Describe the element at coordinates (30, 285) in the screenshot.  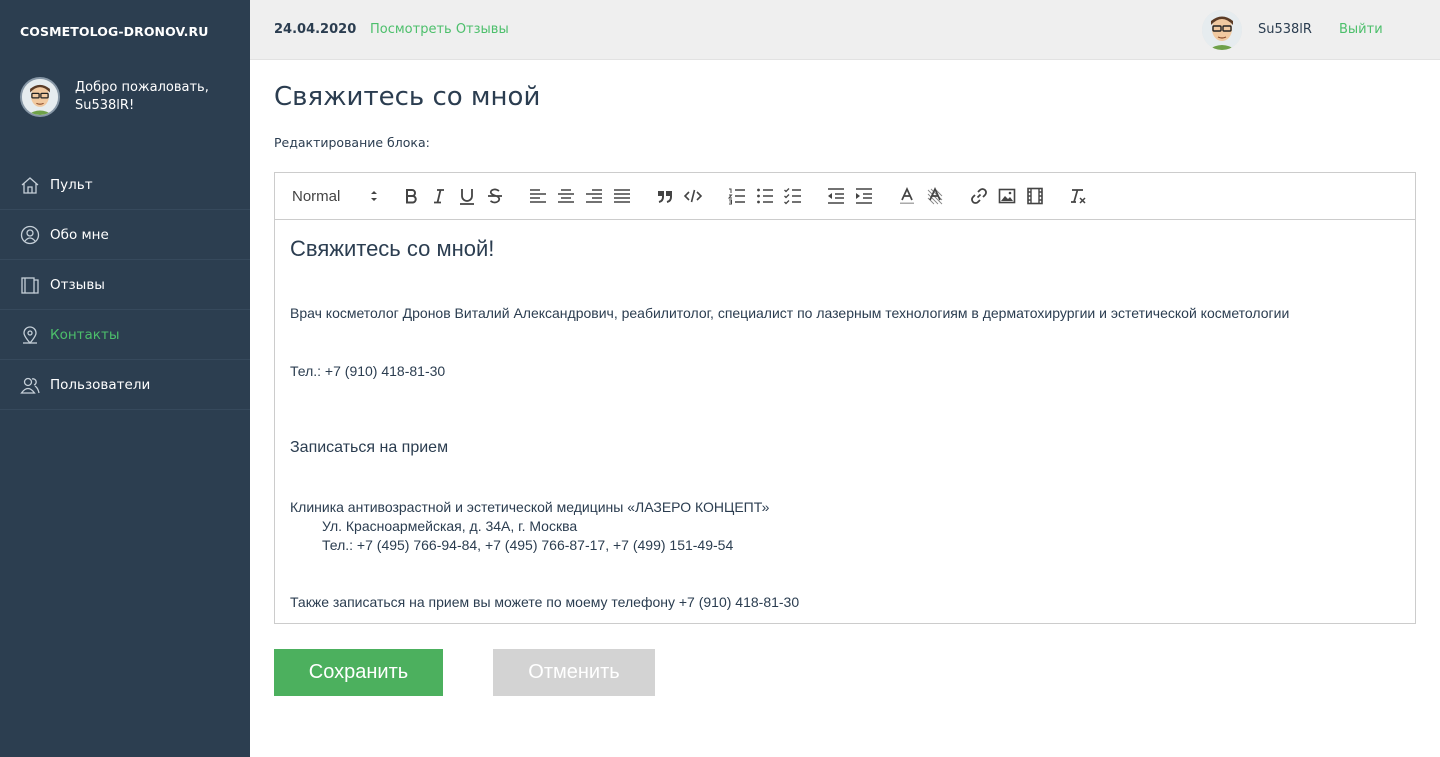
I see `book-icon` at that location.